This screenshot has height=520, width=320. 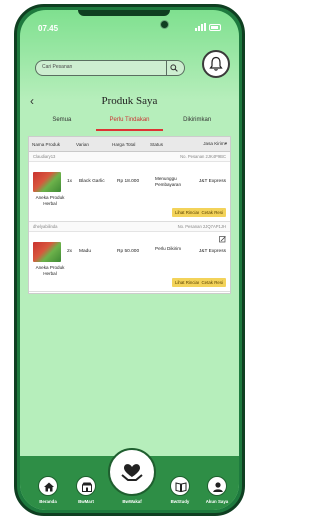 What do you see at coordinates (129, 157) in the screenshot?
I see `shop-header: Claudiary13 No. Pesanan 2JK4P9BC` at bounding box center [129, 157].